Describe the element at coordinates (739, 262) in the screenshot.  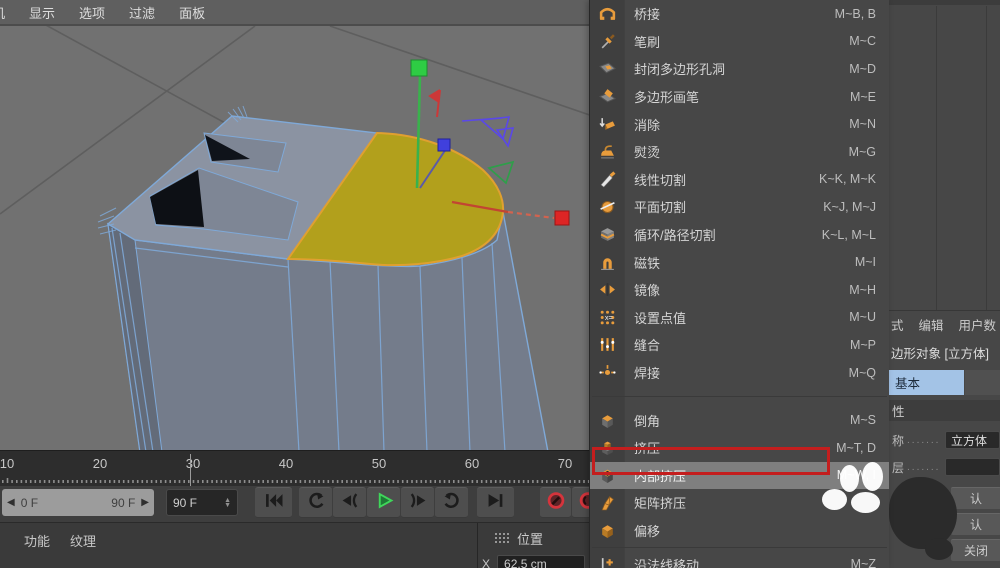
I see `menu-item-磁铁: 磁铁 M~I` at that location.